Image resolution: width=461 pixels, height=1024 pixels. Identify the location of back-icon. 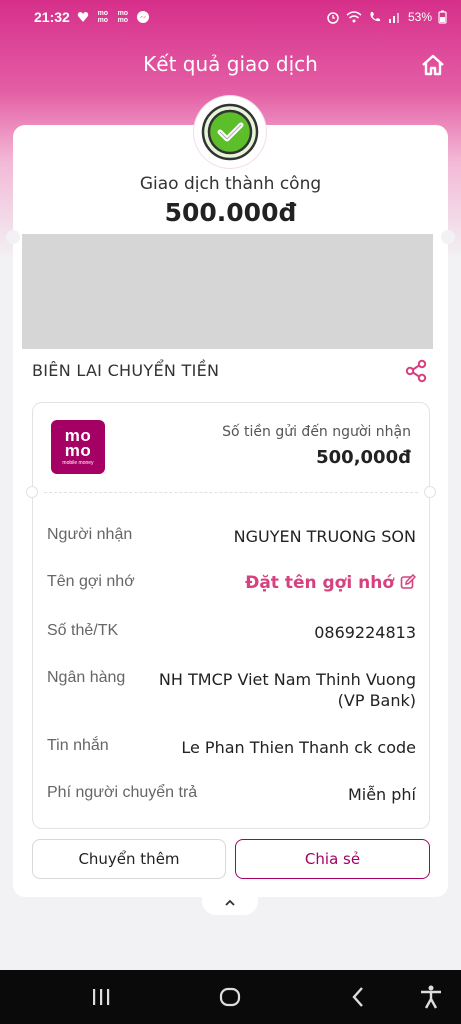
(359, 997).